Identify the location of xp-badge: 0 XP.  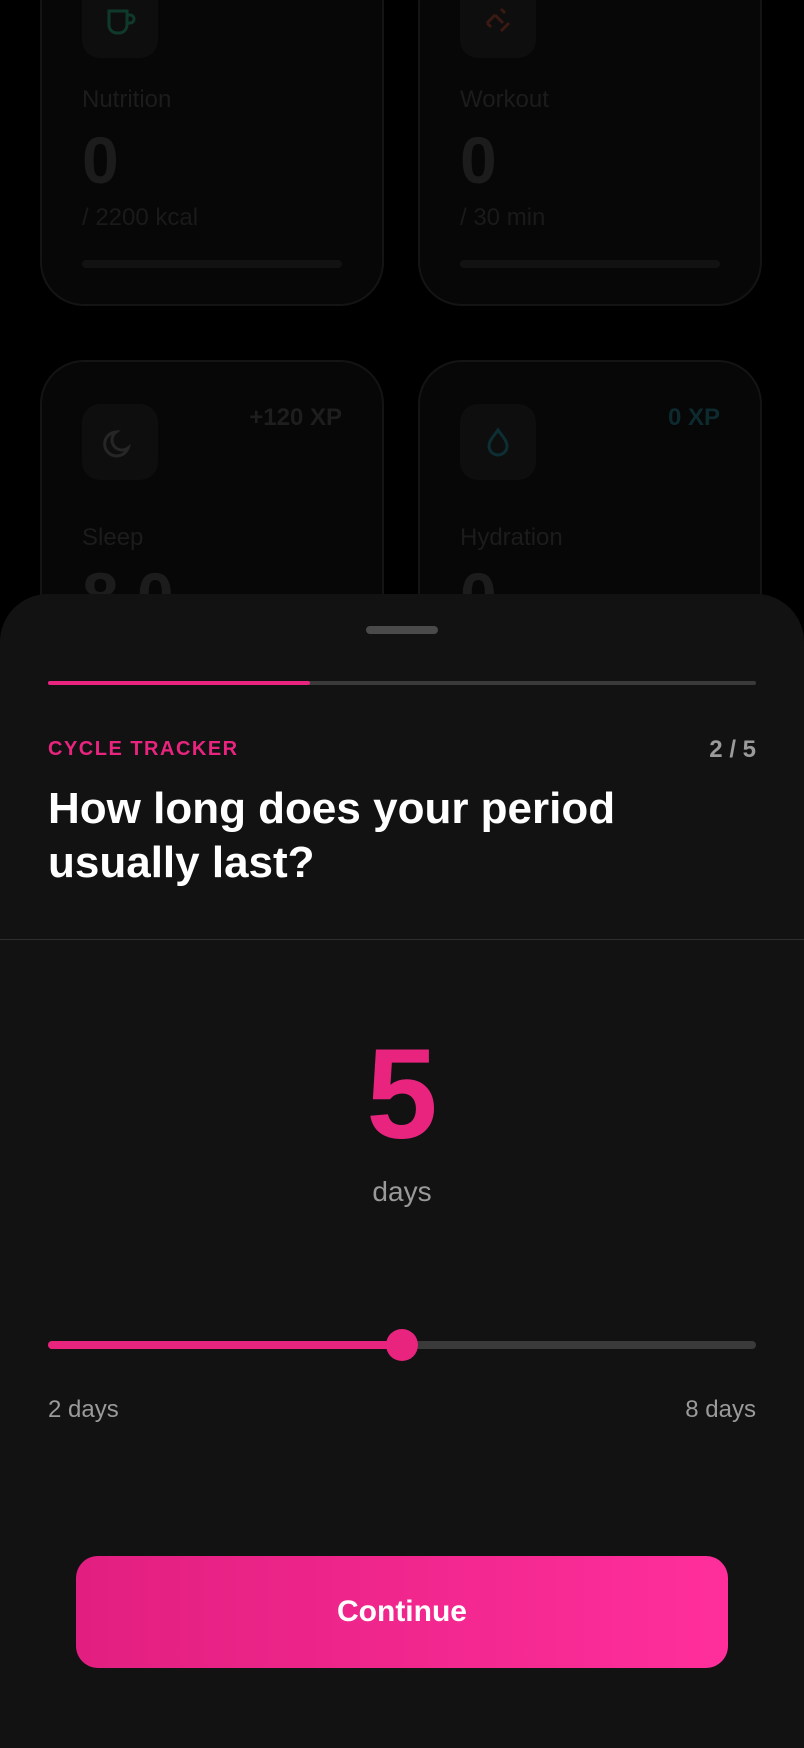
(693, 417).